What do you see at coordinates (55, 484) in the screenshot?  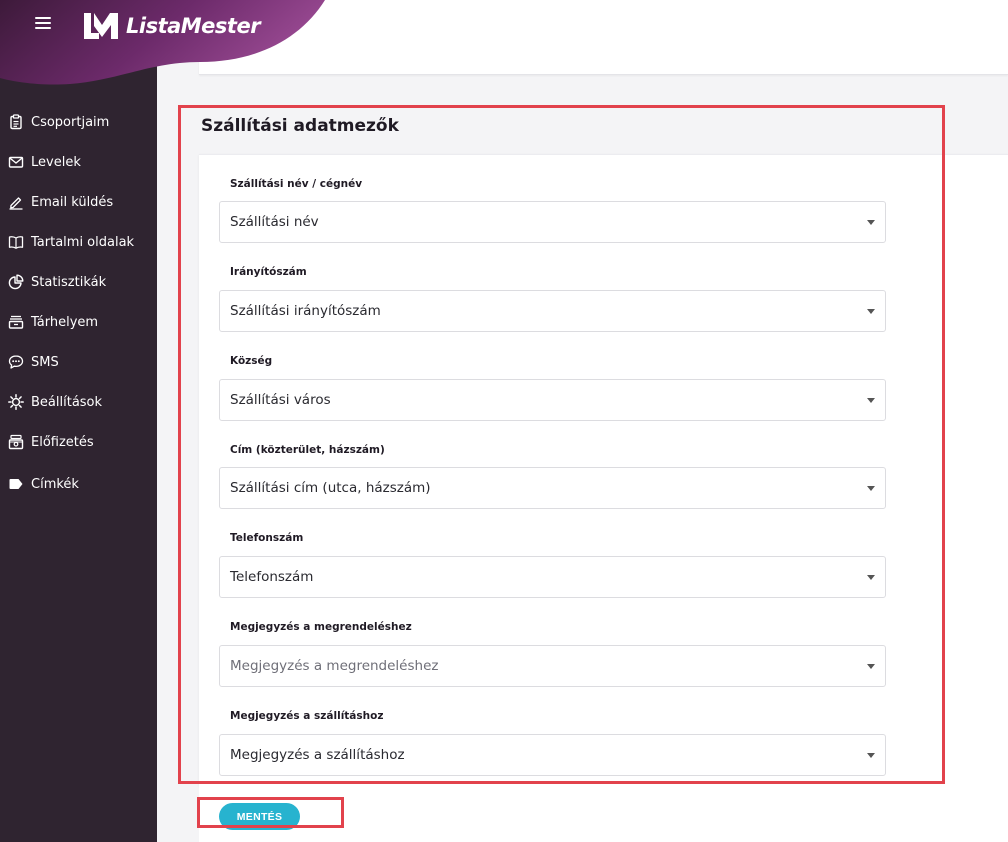 I see `sidebar-item-label: Címkék` at bounding box center [55, 484].